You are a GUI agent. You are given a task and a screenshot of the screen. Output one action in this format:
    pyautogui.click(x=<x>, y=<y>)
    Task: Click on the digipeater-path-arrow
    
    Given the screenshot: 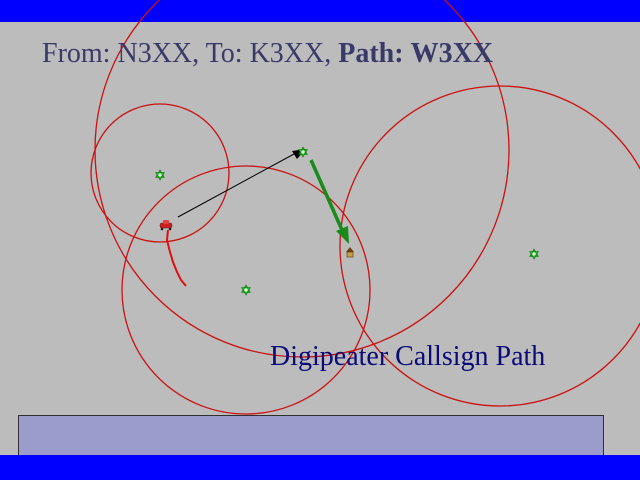 What is the action you would take?
    pyautogui.click(x=326, y=195)
    